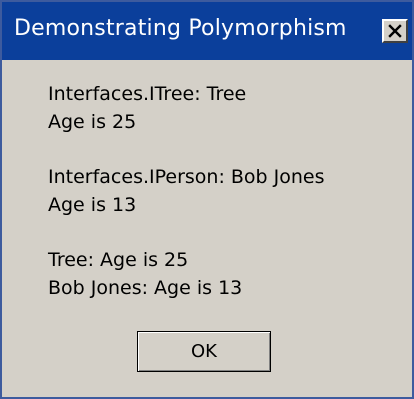 The image size is (414, 399). I want to click on message-line-5: Tree: Age is 25, so click(118, 260).